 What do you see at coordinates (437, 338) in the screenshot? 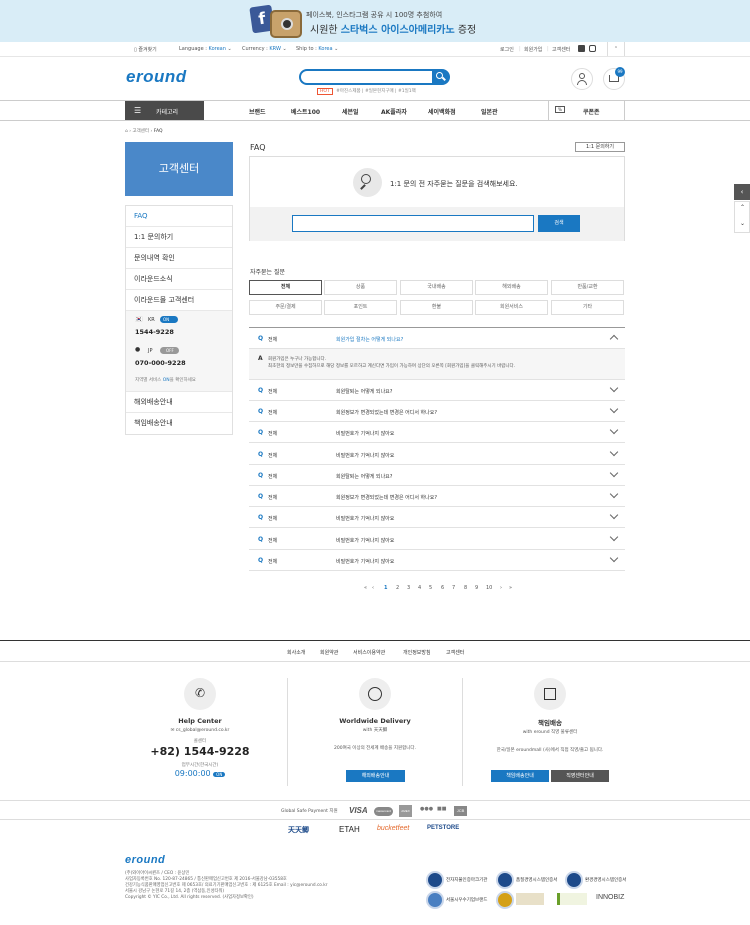
I see `faq-row-open: Q 전체 회원가입 절차는 어떻게 되나요?` at bounding box center [437, 338].